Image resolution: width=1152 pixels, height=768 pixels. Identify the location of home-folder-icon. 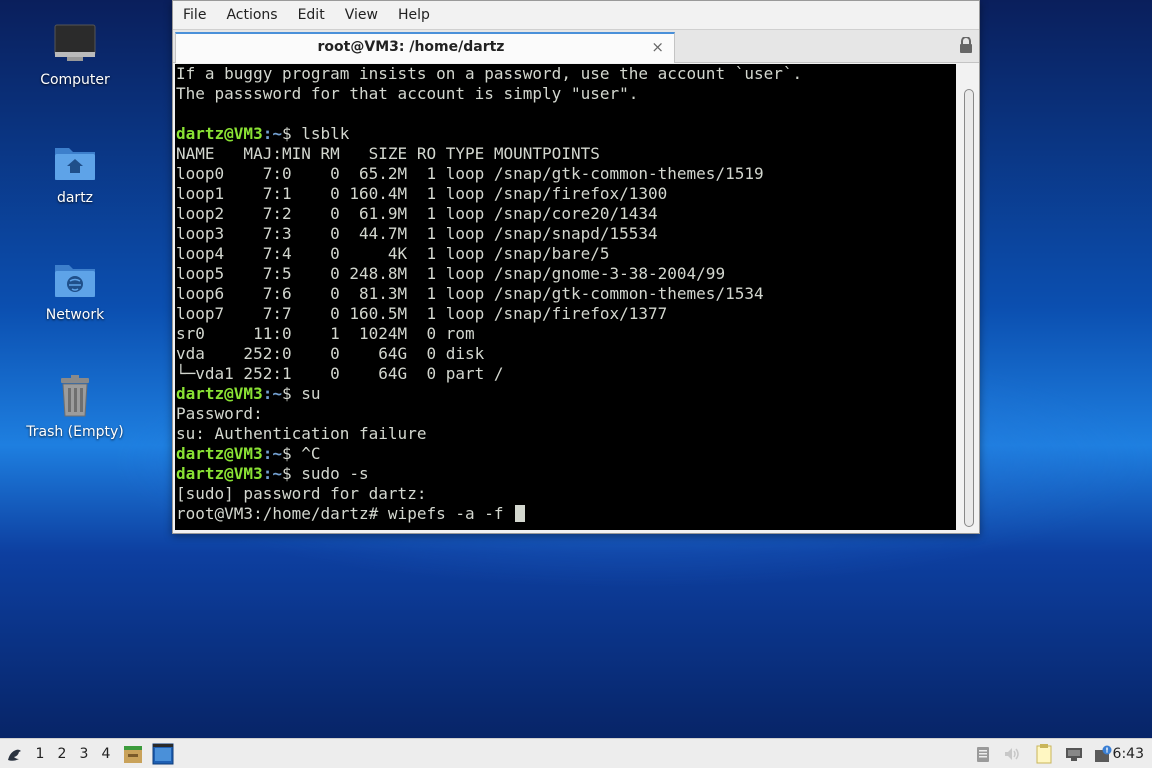
(75, 162).